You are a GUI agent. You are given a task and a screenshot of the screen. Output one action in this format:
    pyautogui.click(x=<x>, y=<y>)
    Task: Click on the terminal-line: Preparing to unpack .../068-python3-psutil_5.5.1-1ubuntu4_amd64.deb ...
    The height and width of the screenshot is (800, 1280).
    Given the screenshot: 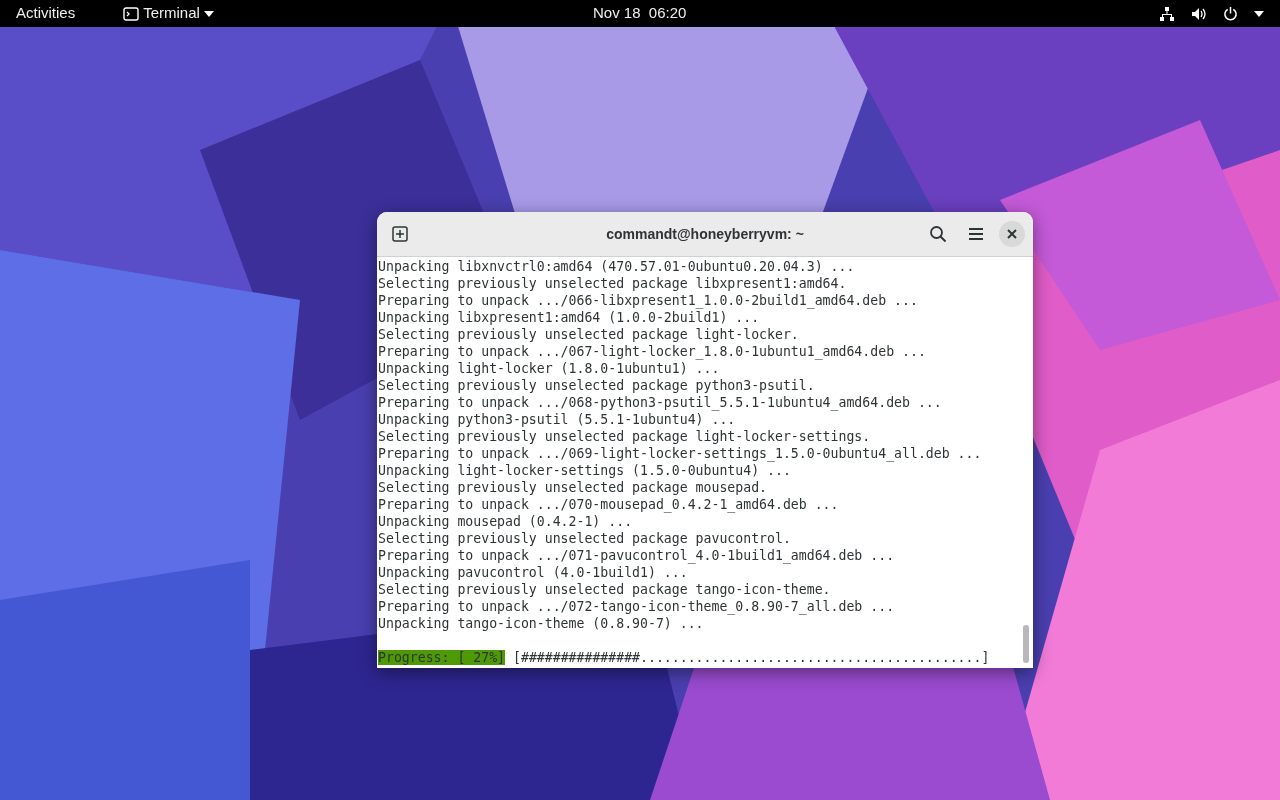 What is the action you would take?
    pyautogui.click(x=660, y=402)
    